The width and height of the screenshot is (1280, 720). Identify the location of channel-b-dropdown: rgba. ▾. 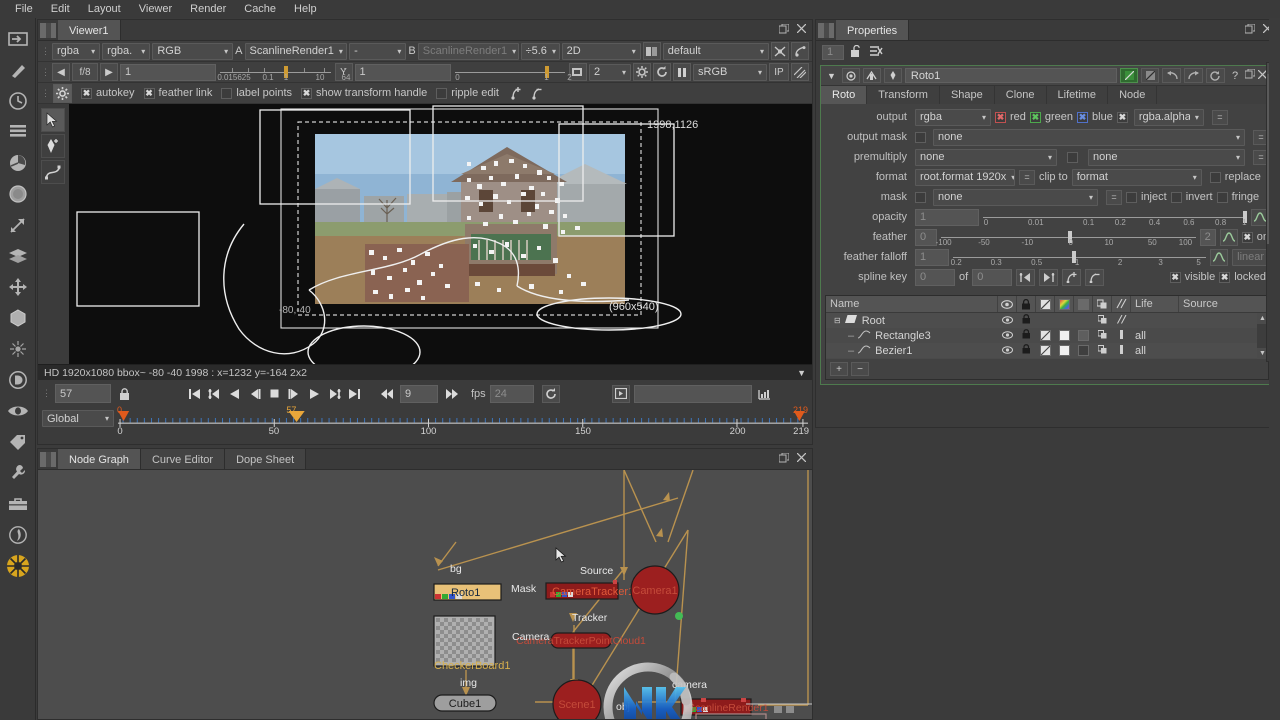
(126, 51).